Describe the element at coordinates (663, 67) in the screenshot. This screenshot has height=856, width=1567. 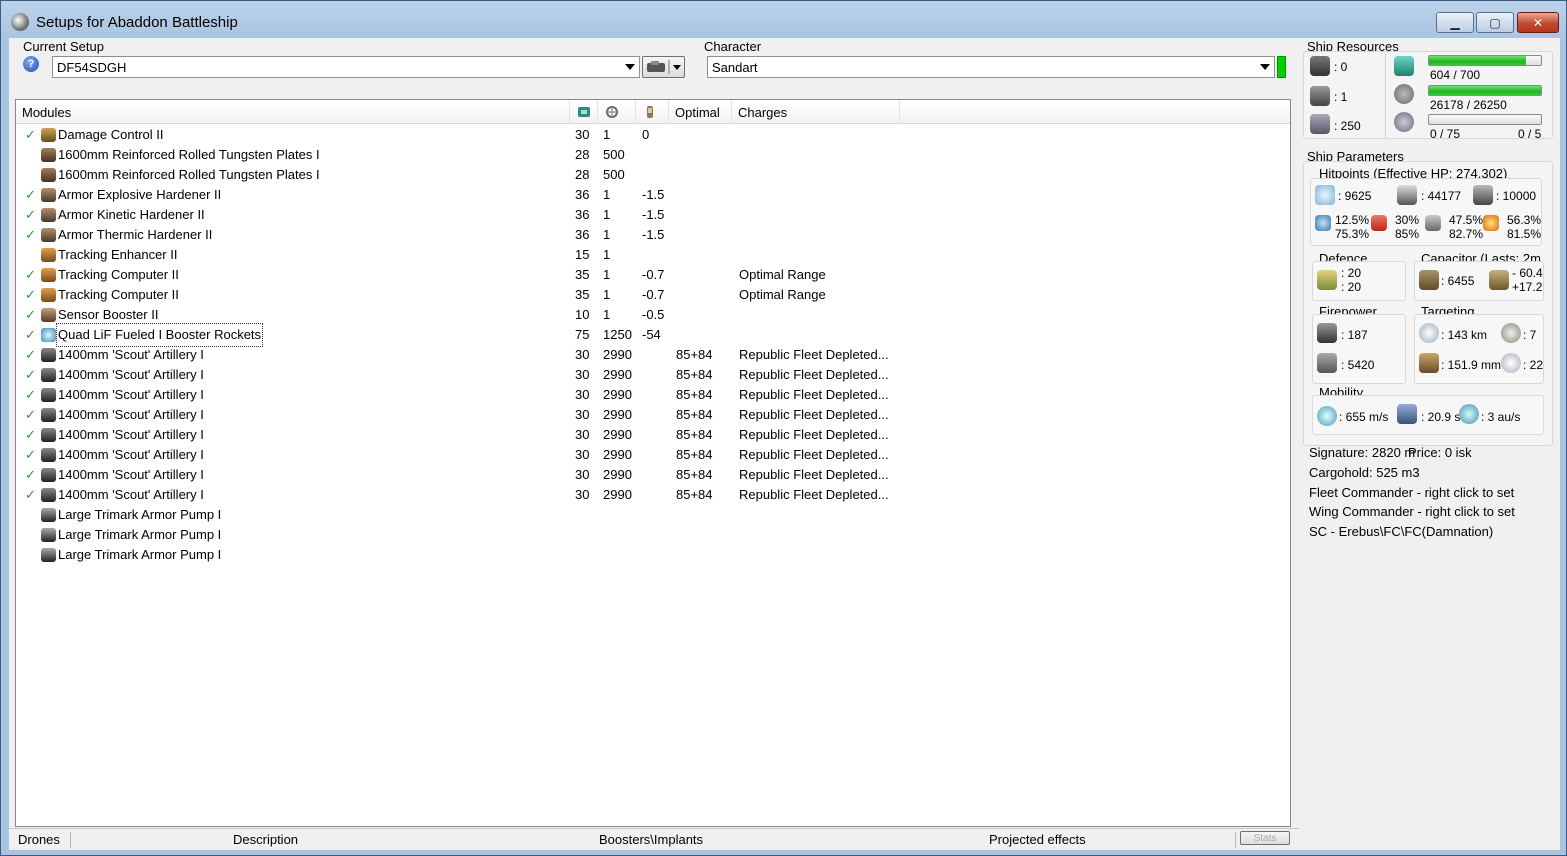
I see `setup-actions-button` at that location.